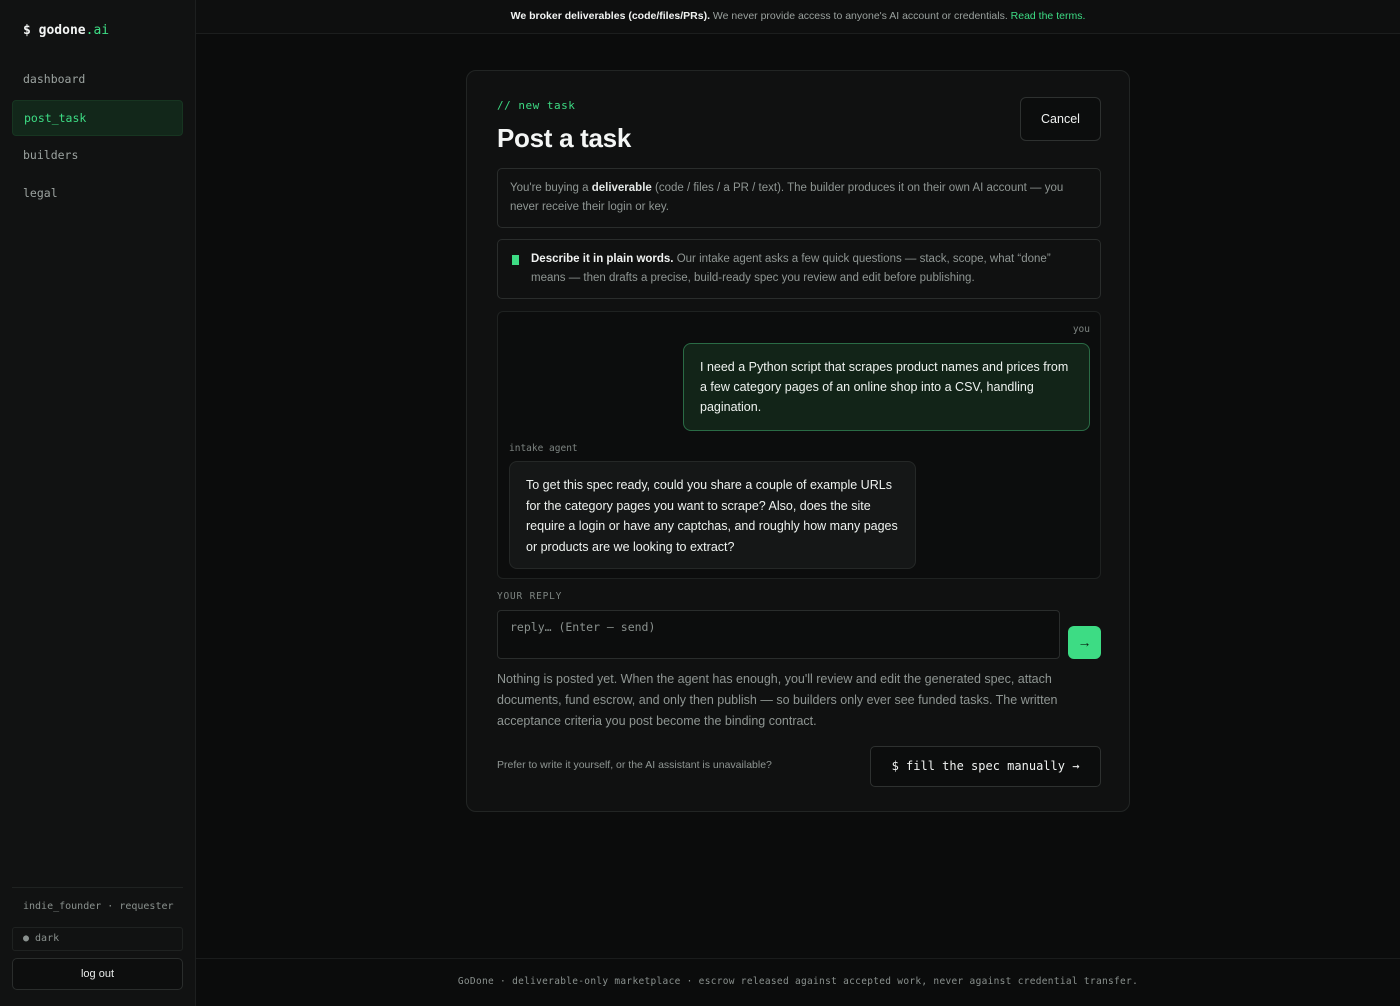 Image resolution: width=1400 pixels, height=1006 pixels. Describe the element at coordinates (610, 16) in the screenshot. I see `banner-bold: We broker deliverables (code/files/PRs).` at that location.